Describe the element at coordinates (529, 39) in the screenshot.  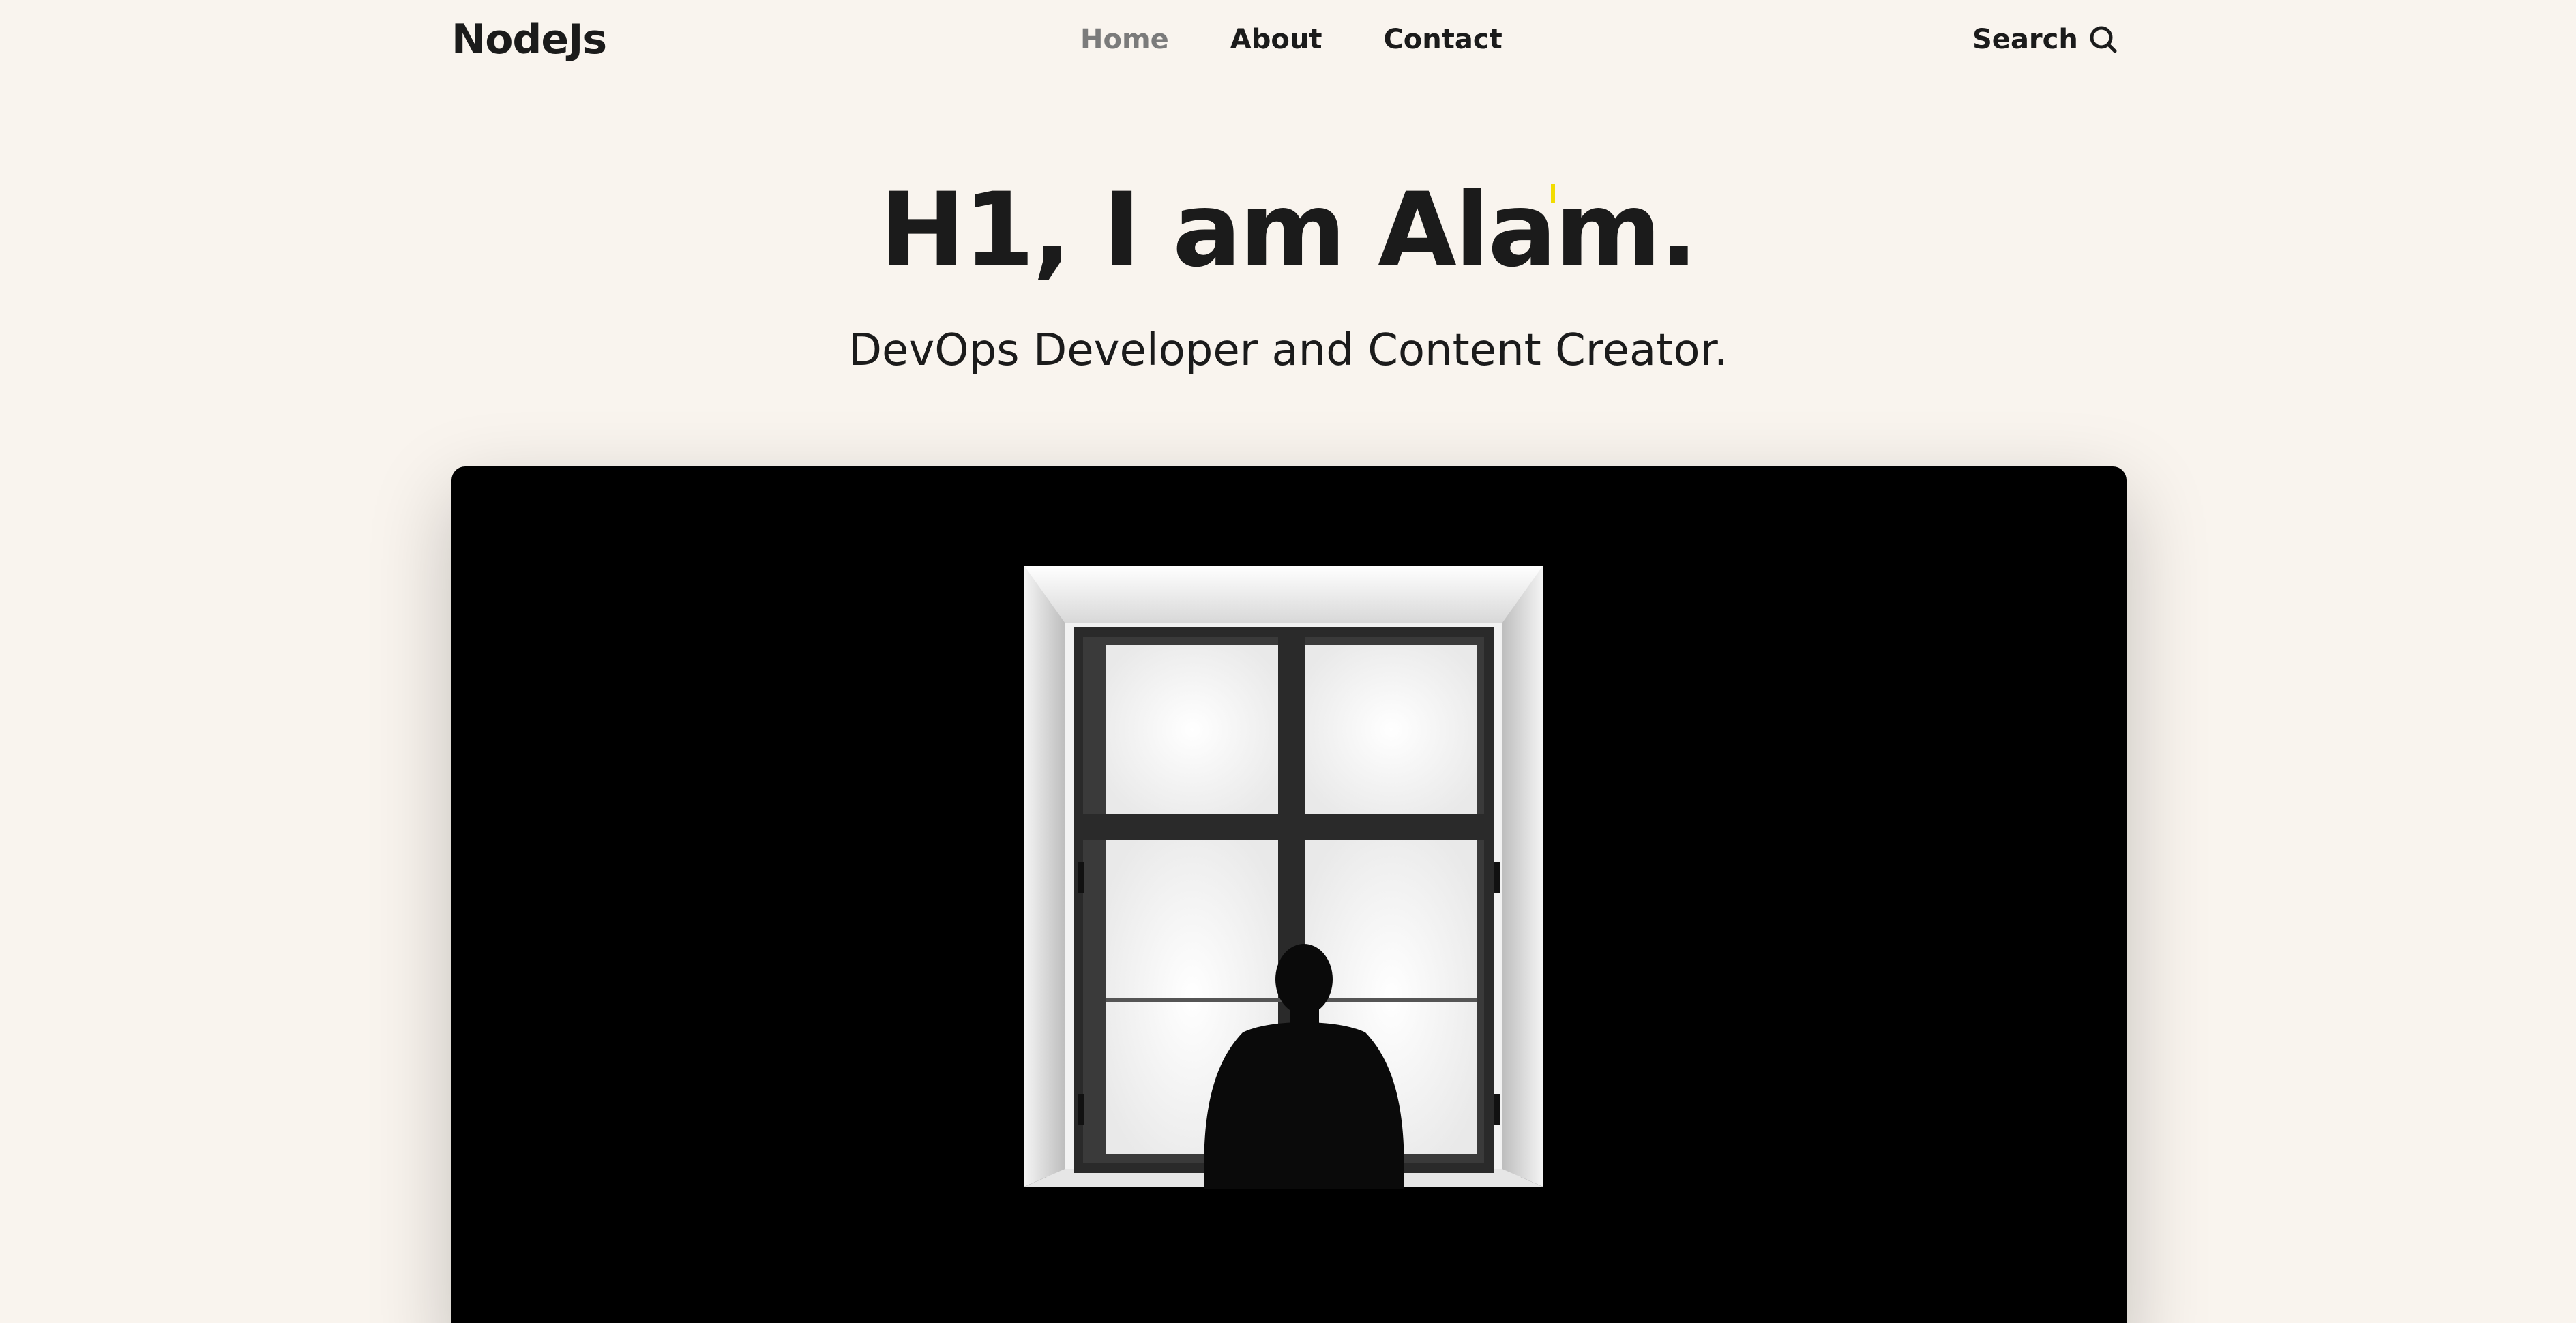
I see `site-logo: NodeJs` at that location.